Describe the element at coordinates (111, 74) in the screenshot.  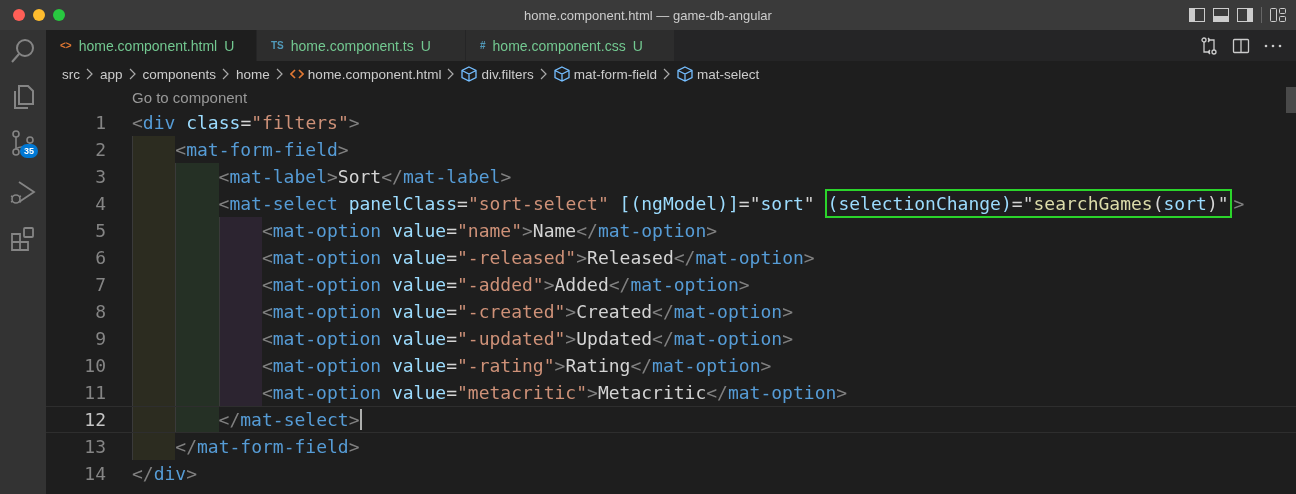
I see `breadcrumb-item: app` at that location.